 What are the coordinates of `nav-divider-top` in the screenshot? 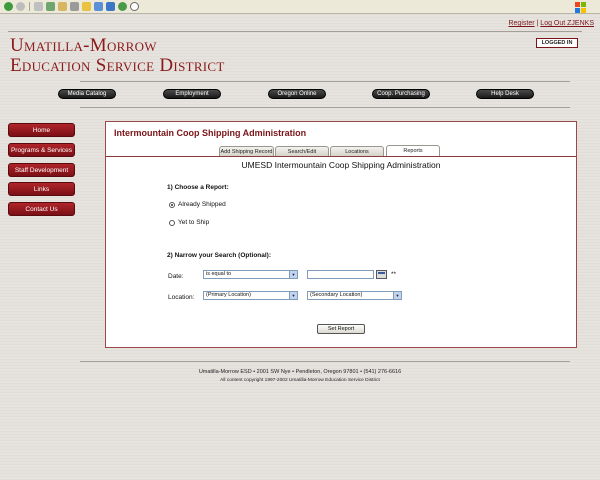 It's located at (325, 81).